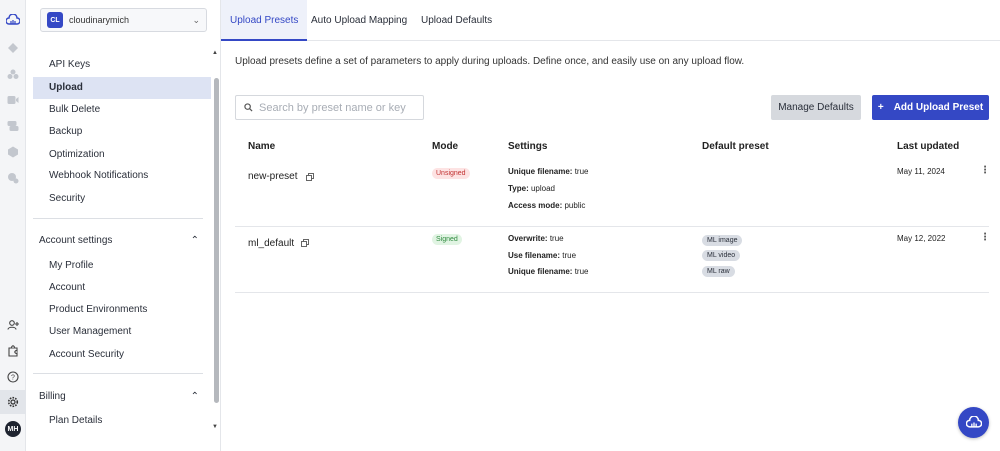 The width and height of the screenshot is (1000, 451). I want to click on sidebar-item-webhook-notifications: Webhook Notifications, so click(122, 176).